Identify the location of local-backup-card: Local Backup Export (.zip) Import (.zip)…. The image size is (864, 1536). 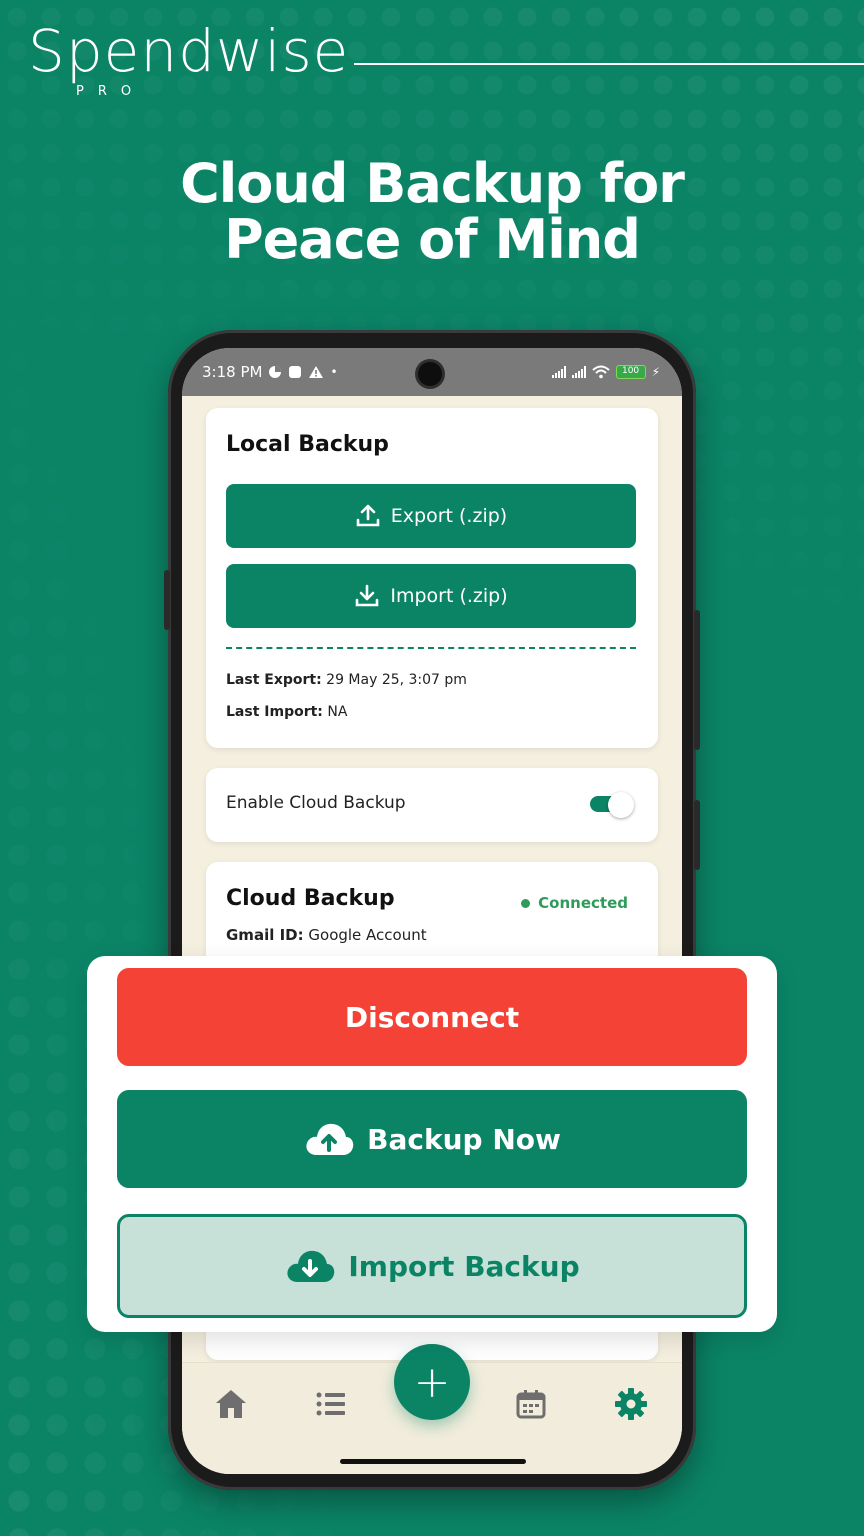
(432, 578).